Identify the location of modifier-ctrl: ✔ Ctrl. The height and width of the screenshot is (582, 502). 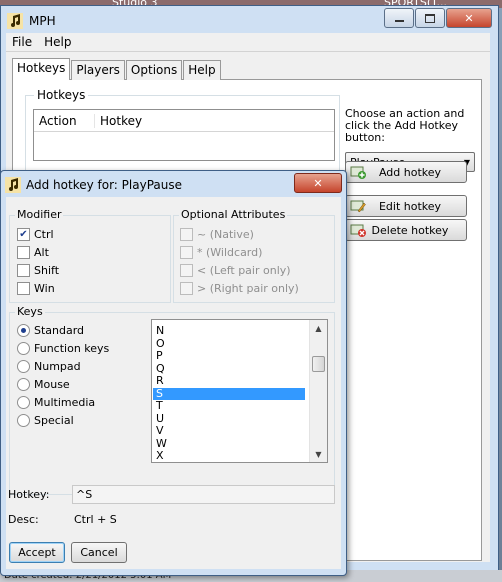
(35, 234).